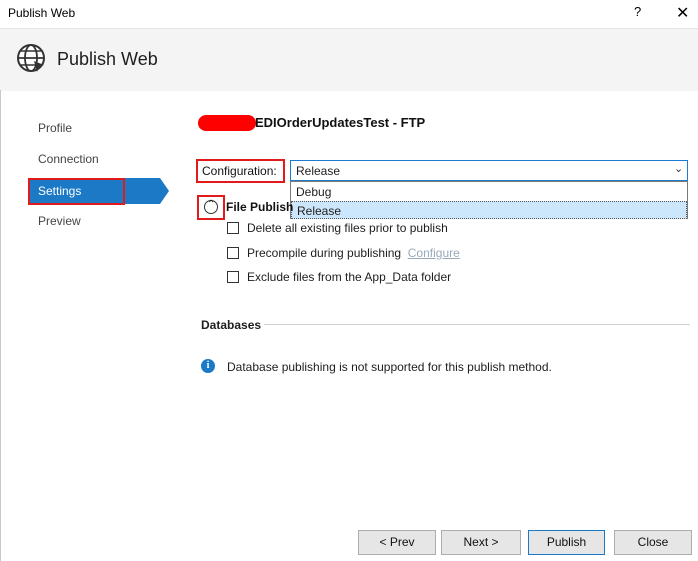  Describe the element at coordinates (107, 59) in the screenshot. I see `dialog-title: Publish Web` at that location.